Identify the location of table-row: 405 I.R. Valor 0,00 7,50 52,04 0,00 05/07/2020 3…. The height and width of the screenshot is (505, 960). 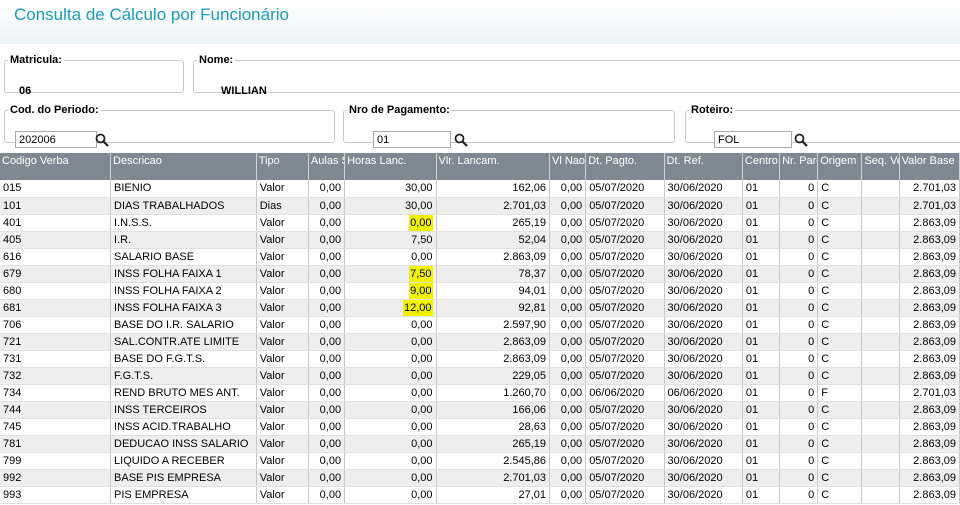
(480, 240).